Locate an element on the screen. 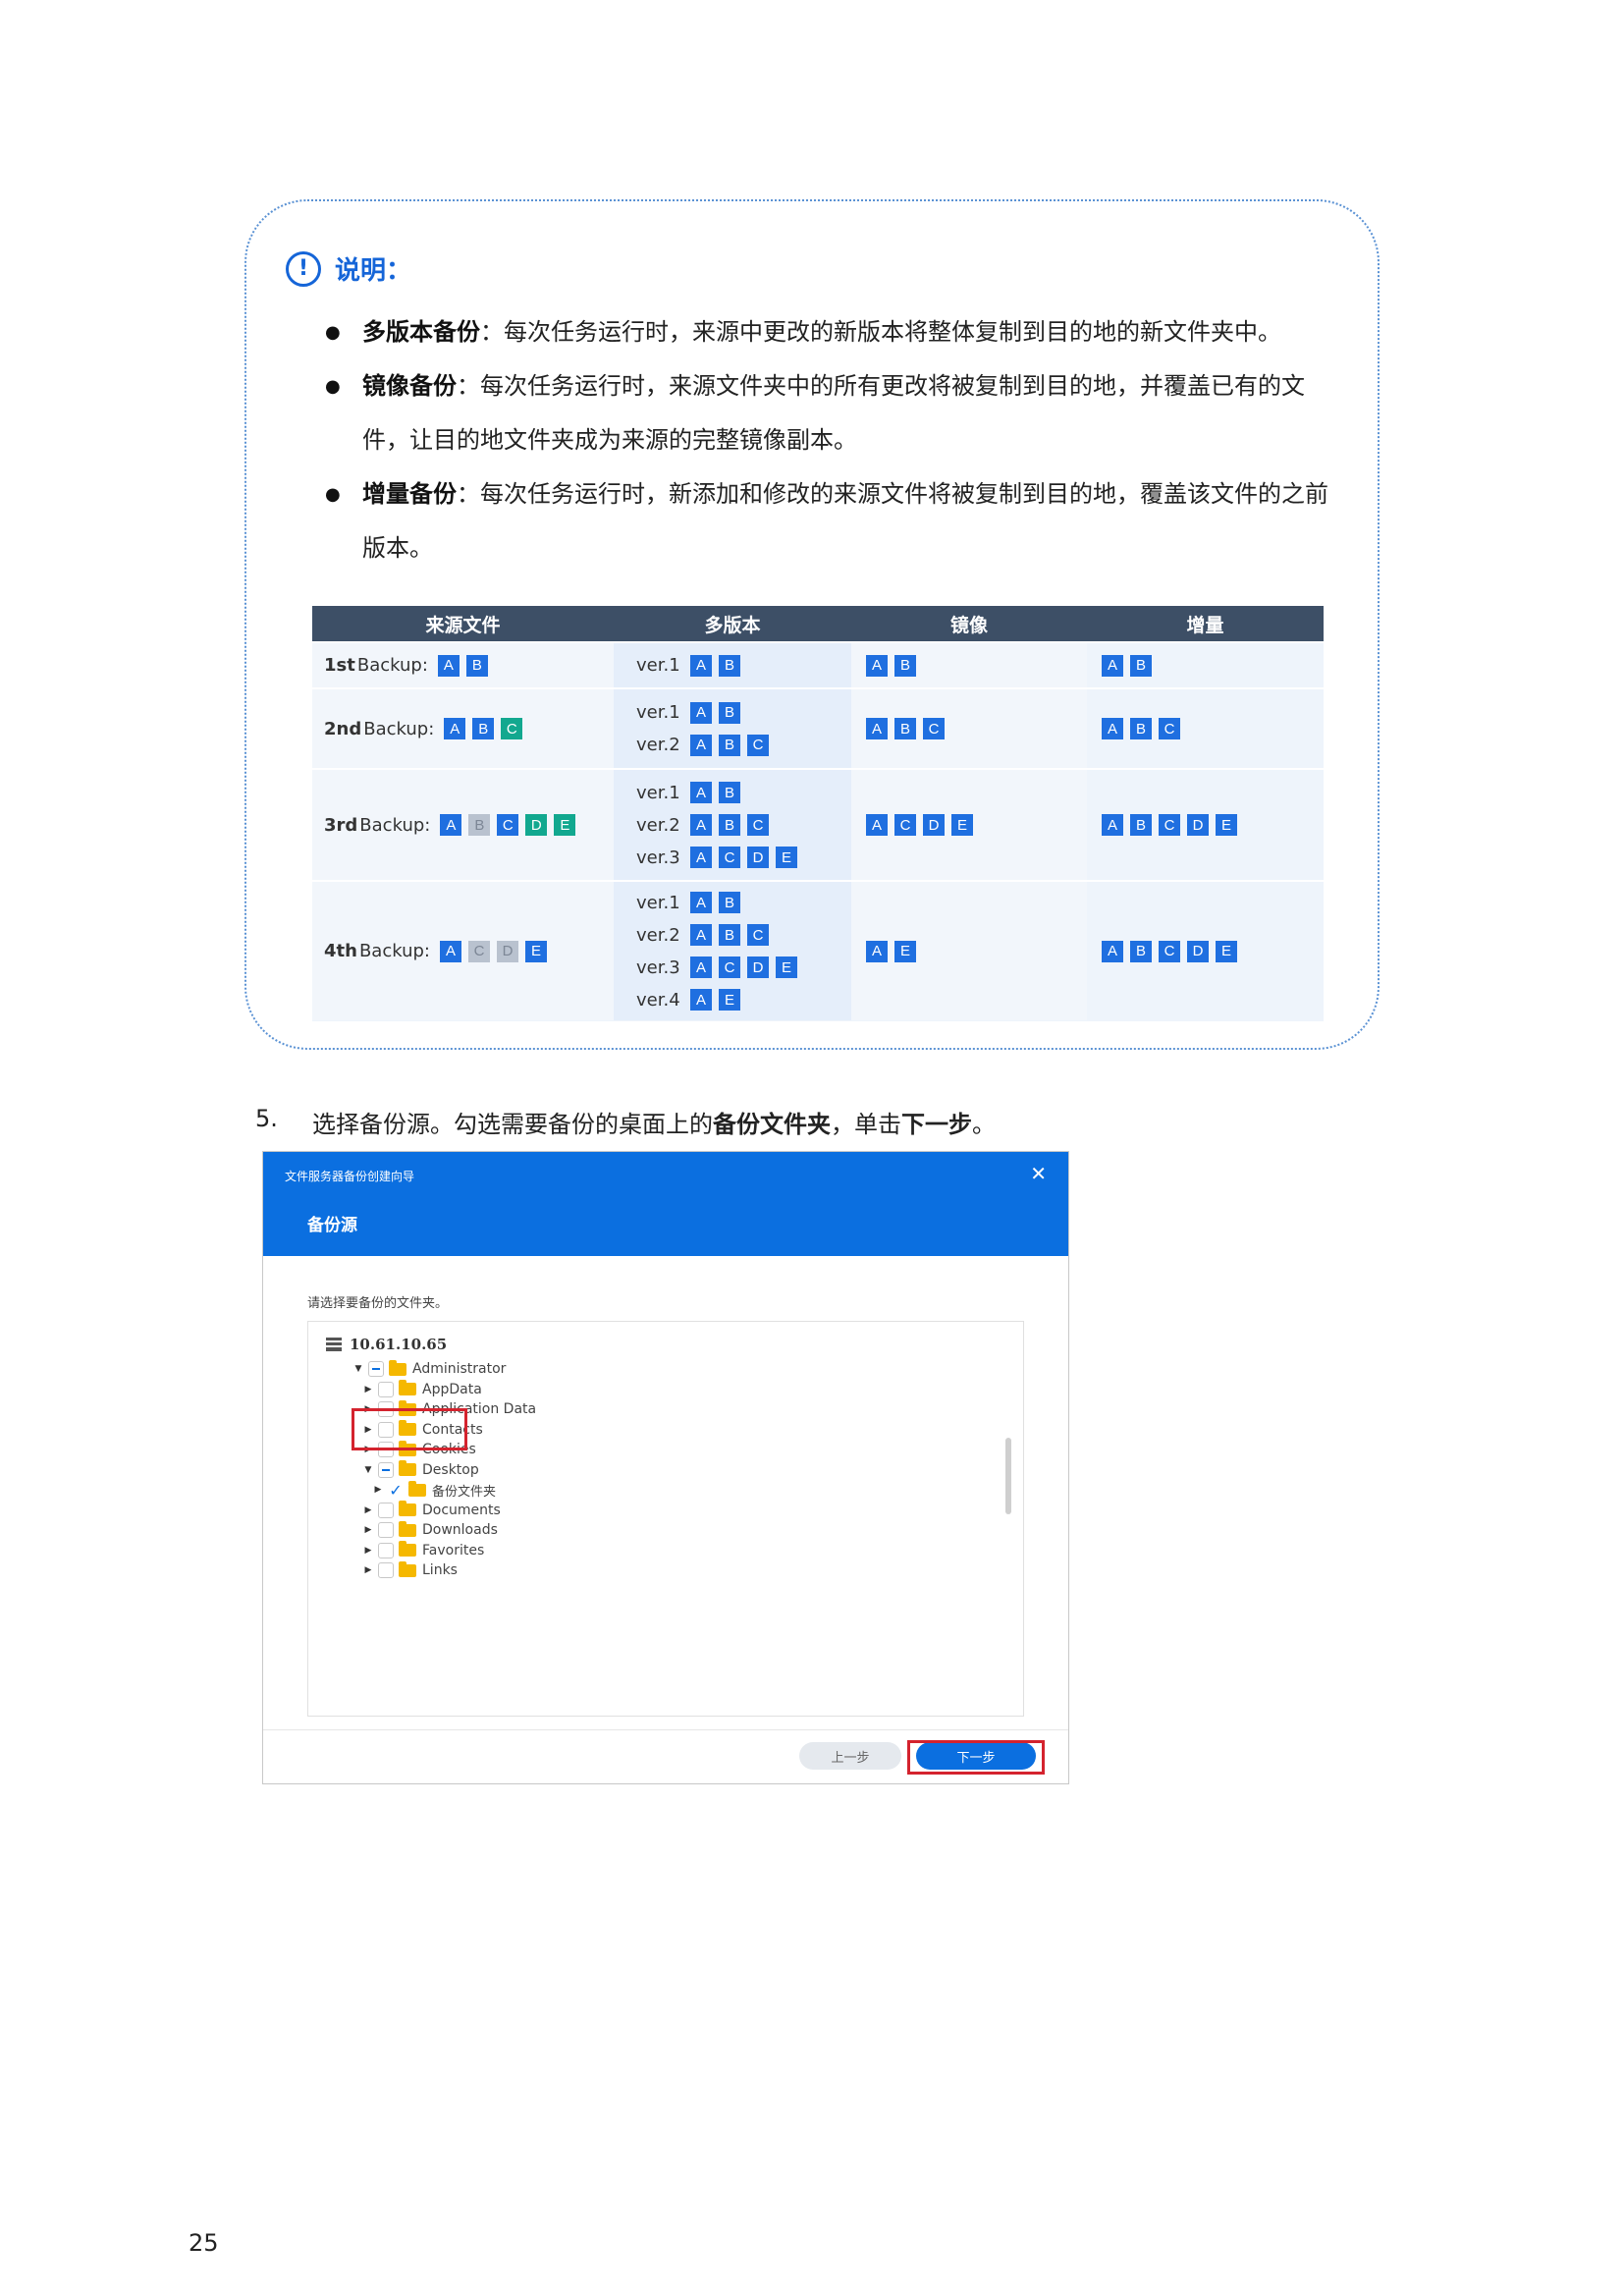 The image size is (1624, 2296). note-sep: ： is located at coordinates (492, 332).